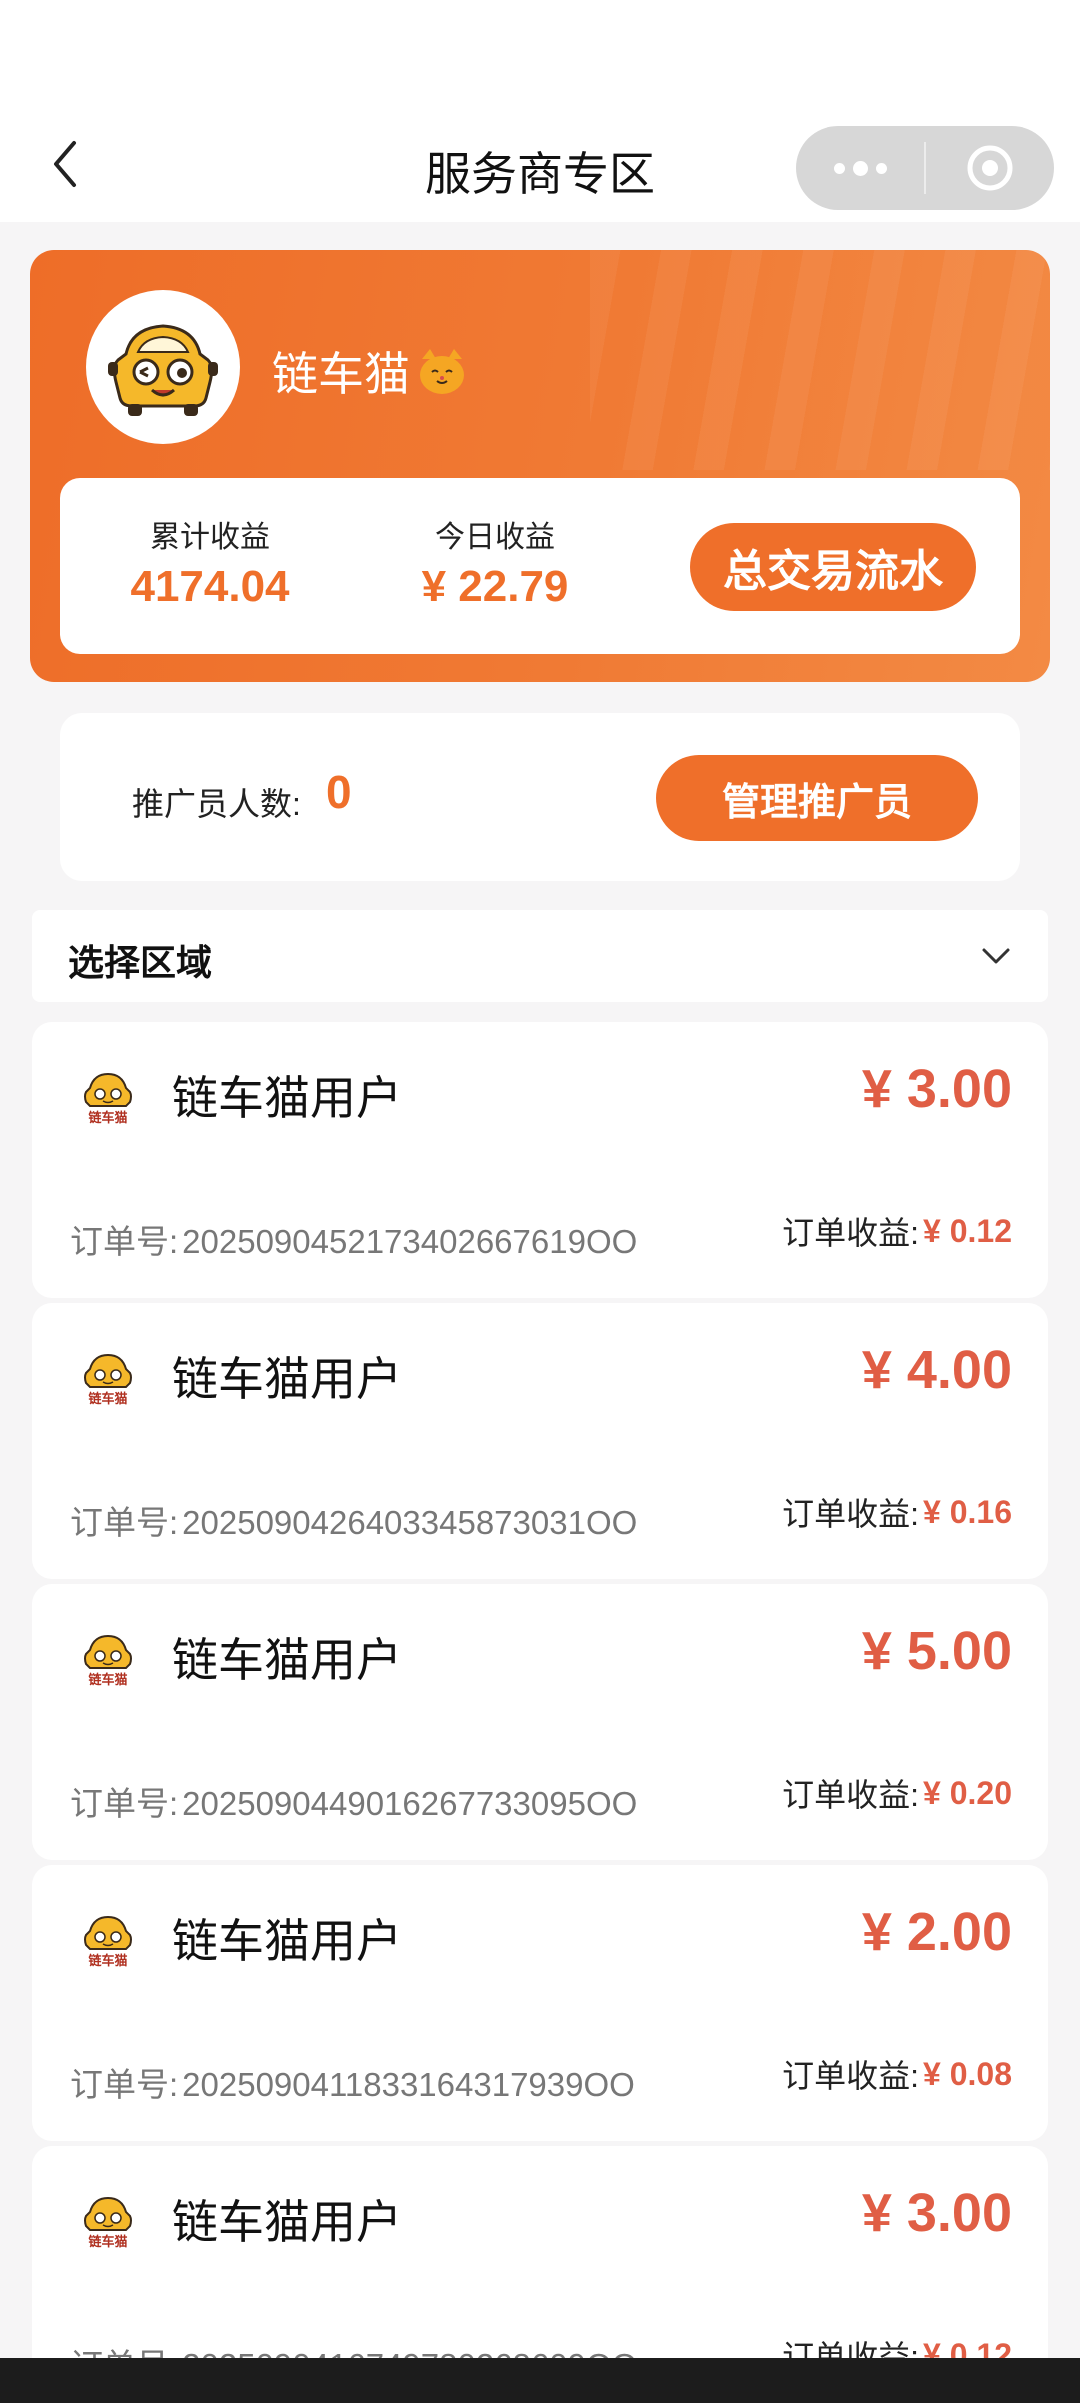 The height and width of the screenshot is (2403, 1080). I want to click on mini-program-capsule, so click(925, 168).